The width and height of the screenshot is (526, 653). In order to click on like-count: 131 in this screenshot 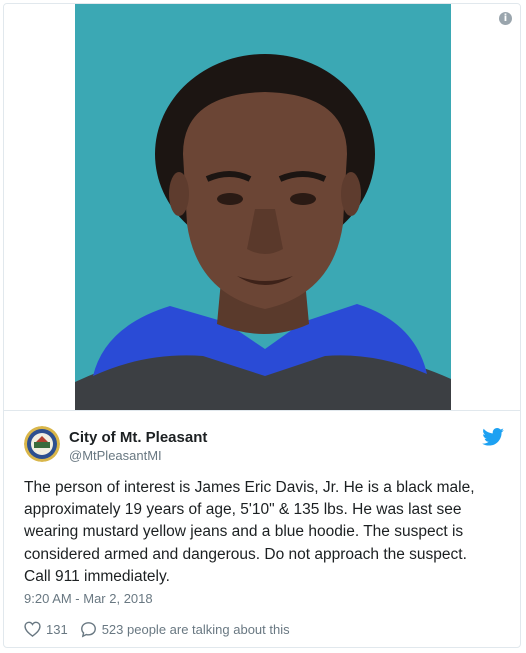, I will do `click(57, 629)`.